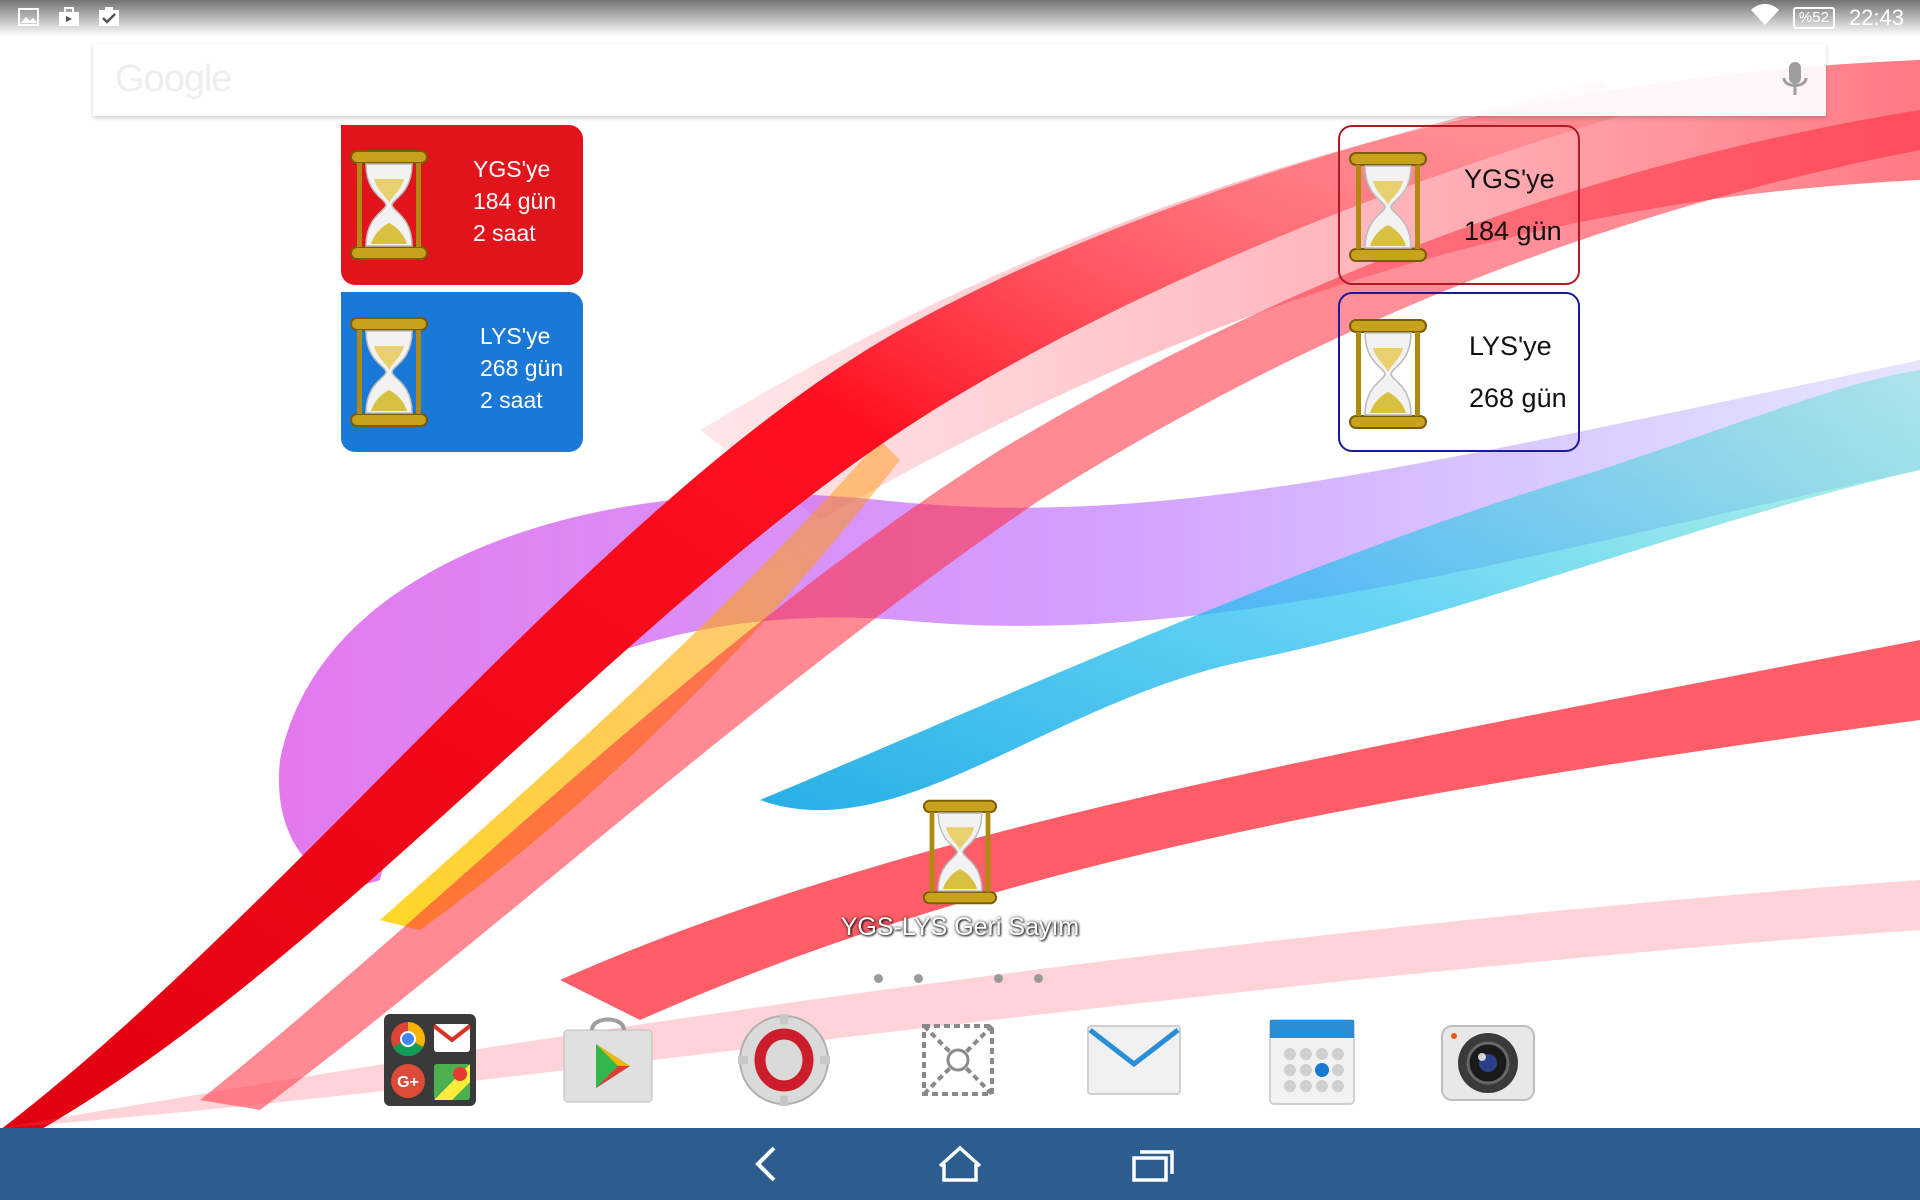  What do you see at coordinates (1488, 1060) in the screenshot?
I see `camera-icon` at bounding box center [1488, 1060].